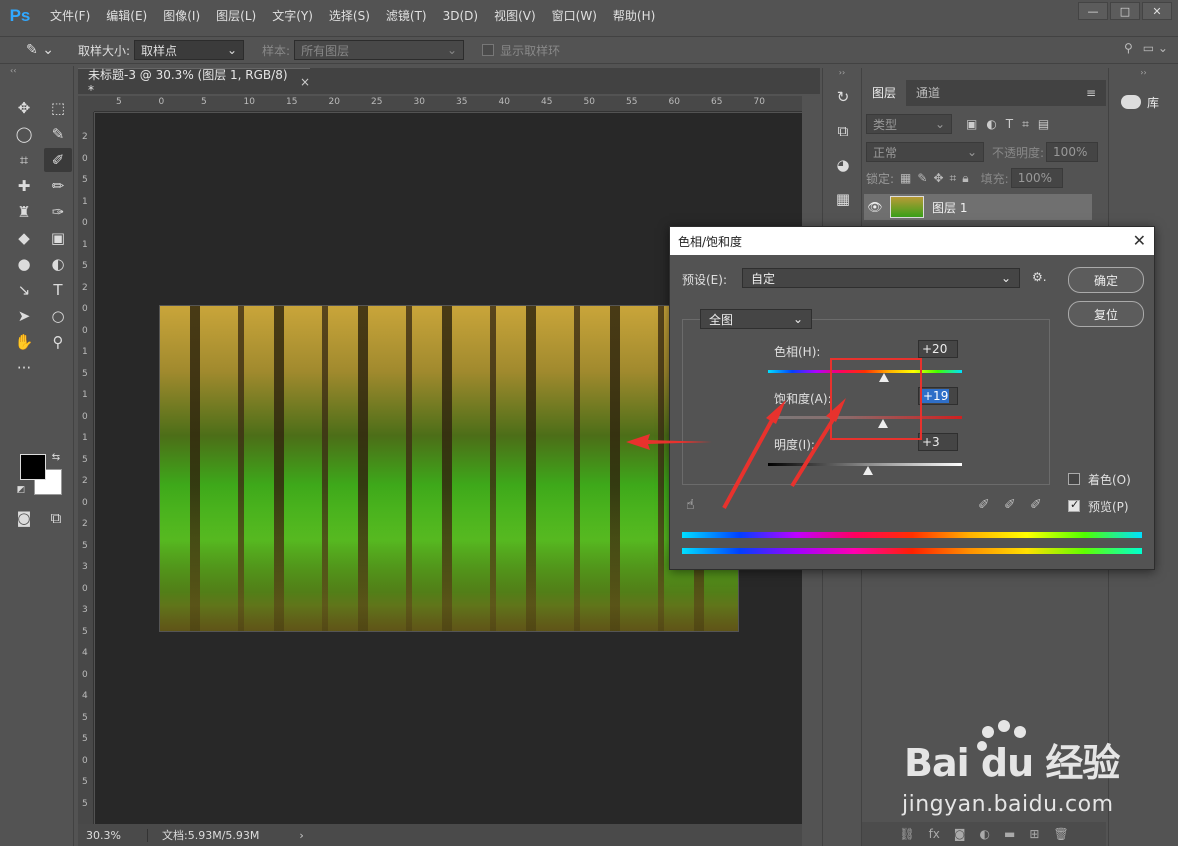 Image resolution: width=1178 pixels, height=846 pixels. I want to click on baidu-watermark: Bai du 经验 jingyan.baidu.com, so click(1020, 775).